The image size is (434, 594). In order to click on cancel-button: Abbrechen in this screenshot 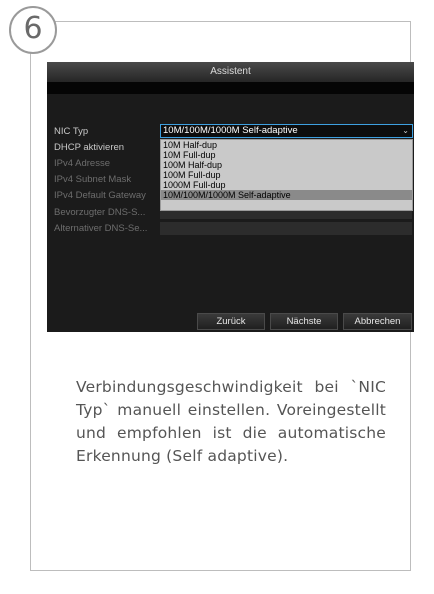, I will do `click(377, 321)`.